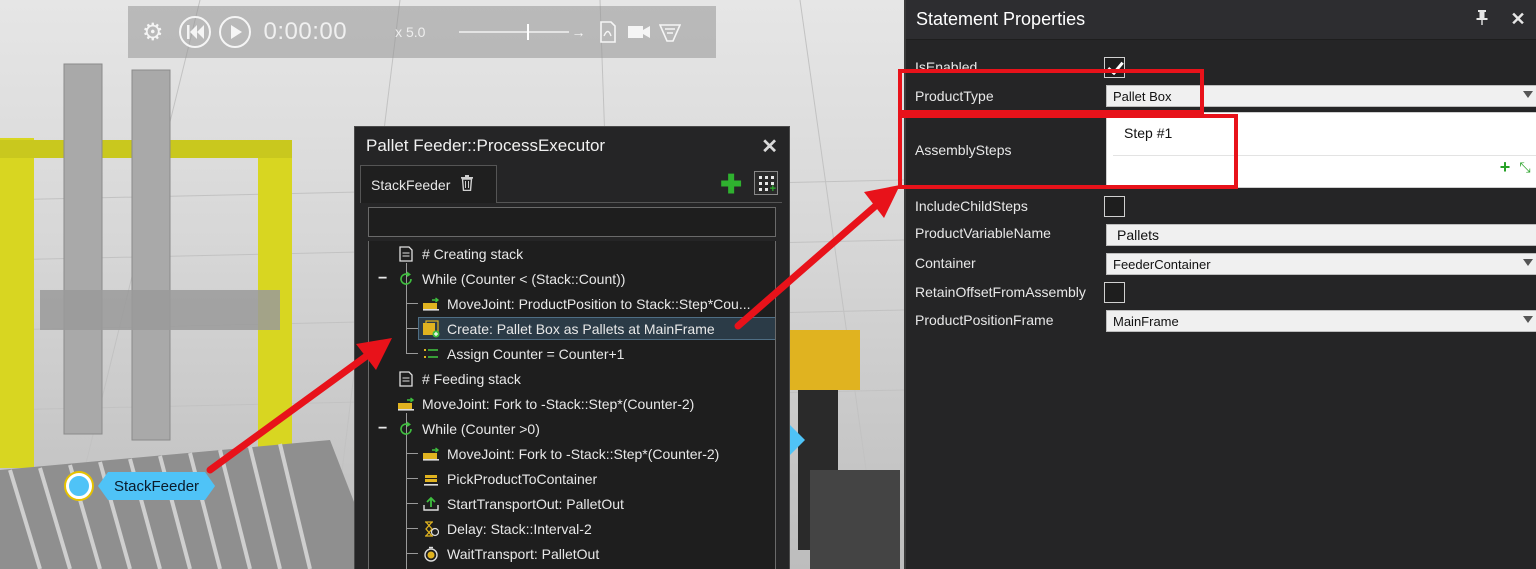 The width and height of the screenshot is (1536, 569). Describe the element at coordinates (1321, 96) in the screenshot. I see `producttype-select: Pallet Box` at that location.